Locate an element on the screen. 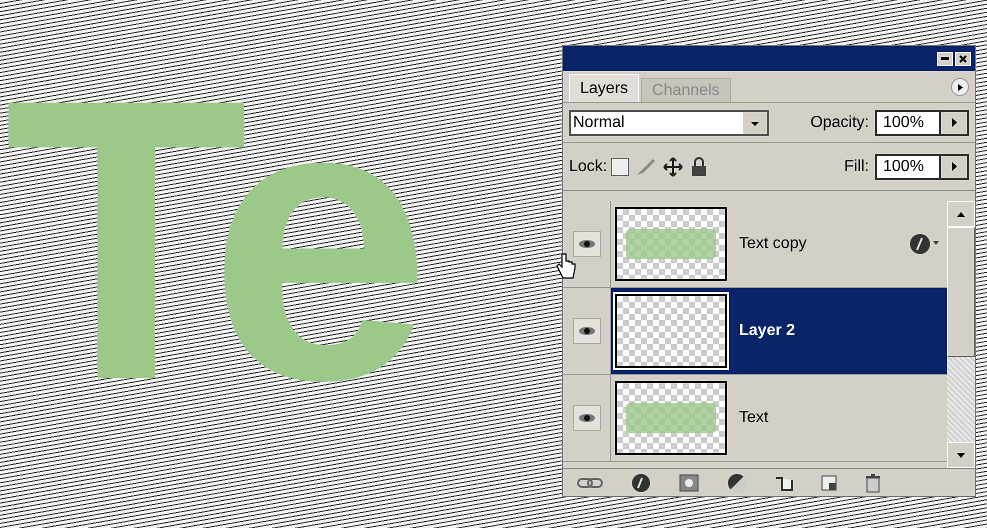 This screenshot has width=987, height=528. fill-slider-button is located at coordinates (955, 167).